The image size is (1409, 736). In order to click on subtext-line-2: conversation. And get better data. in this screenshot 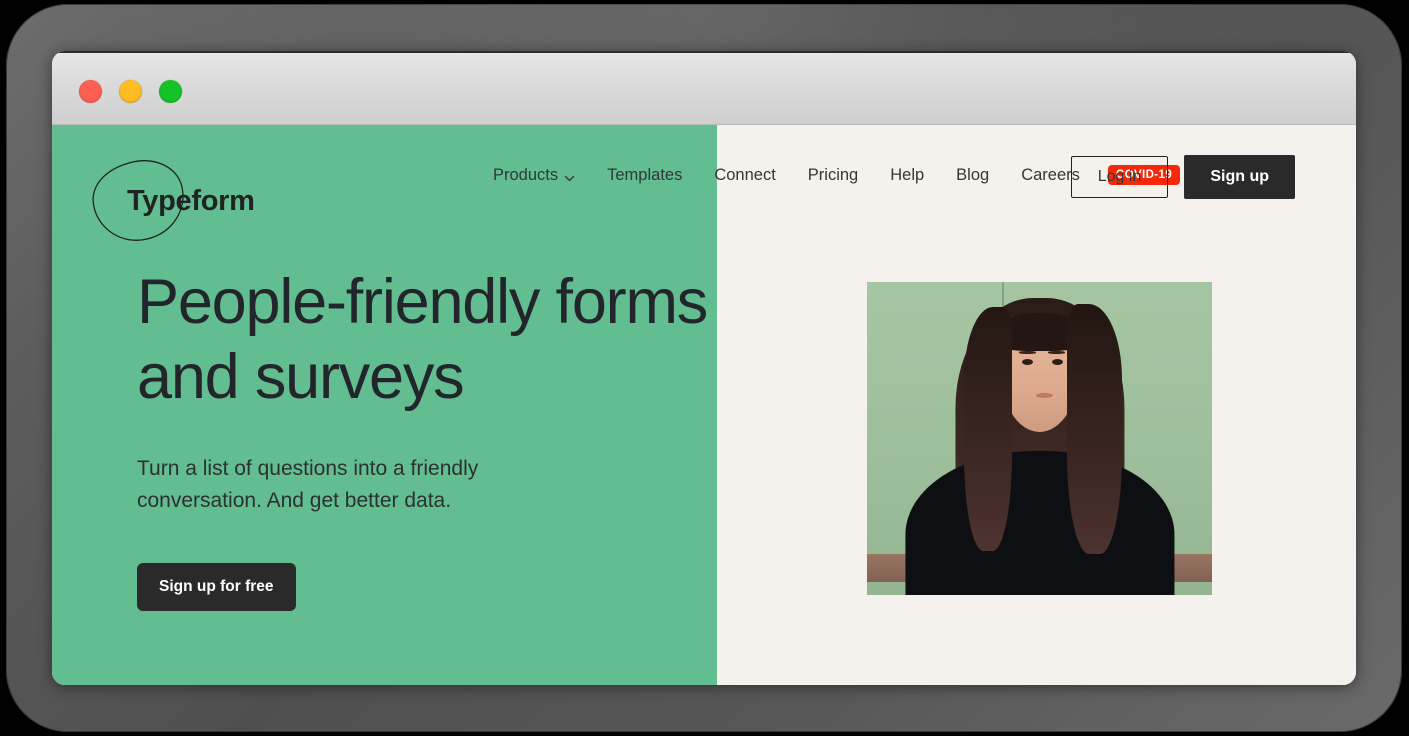, I will do `click(294, 500)`.